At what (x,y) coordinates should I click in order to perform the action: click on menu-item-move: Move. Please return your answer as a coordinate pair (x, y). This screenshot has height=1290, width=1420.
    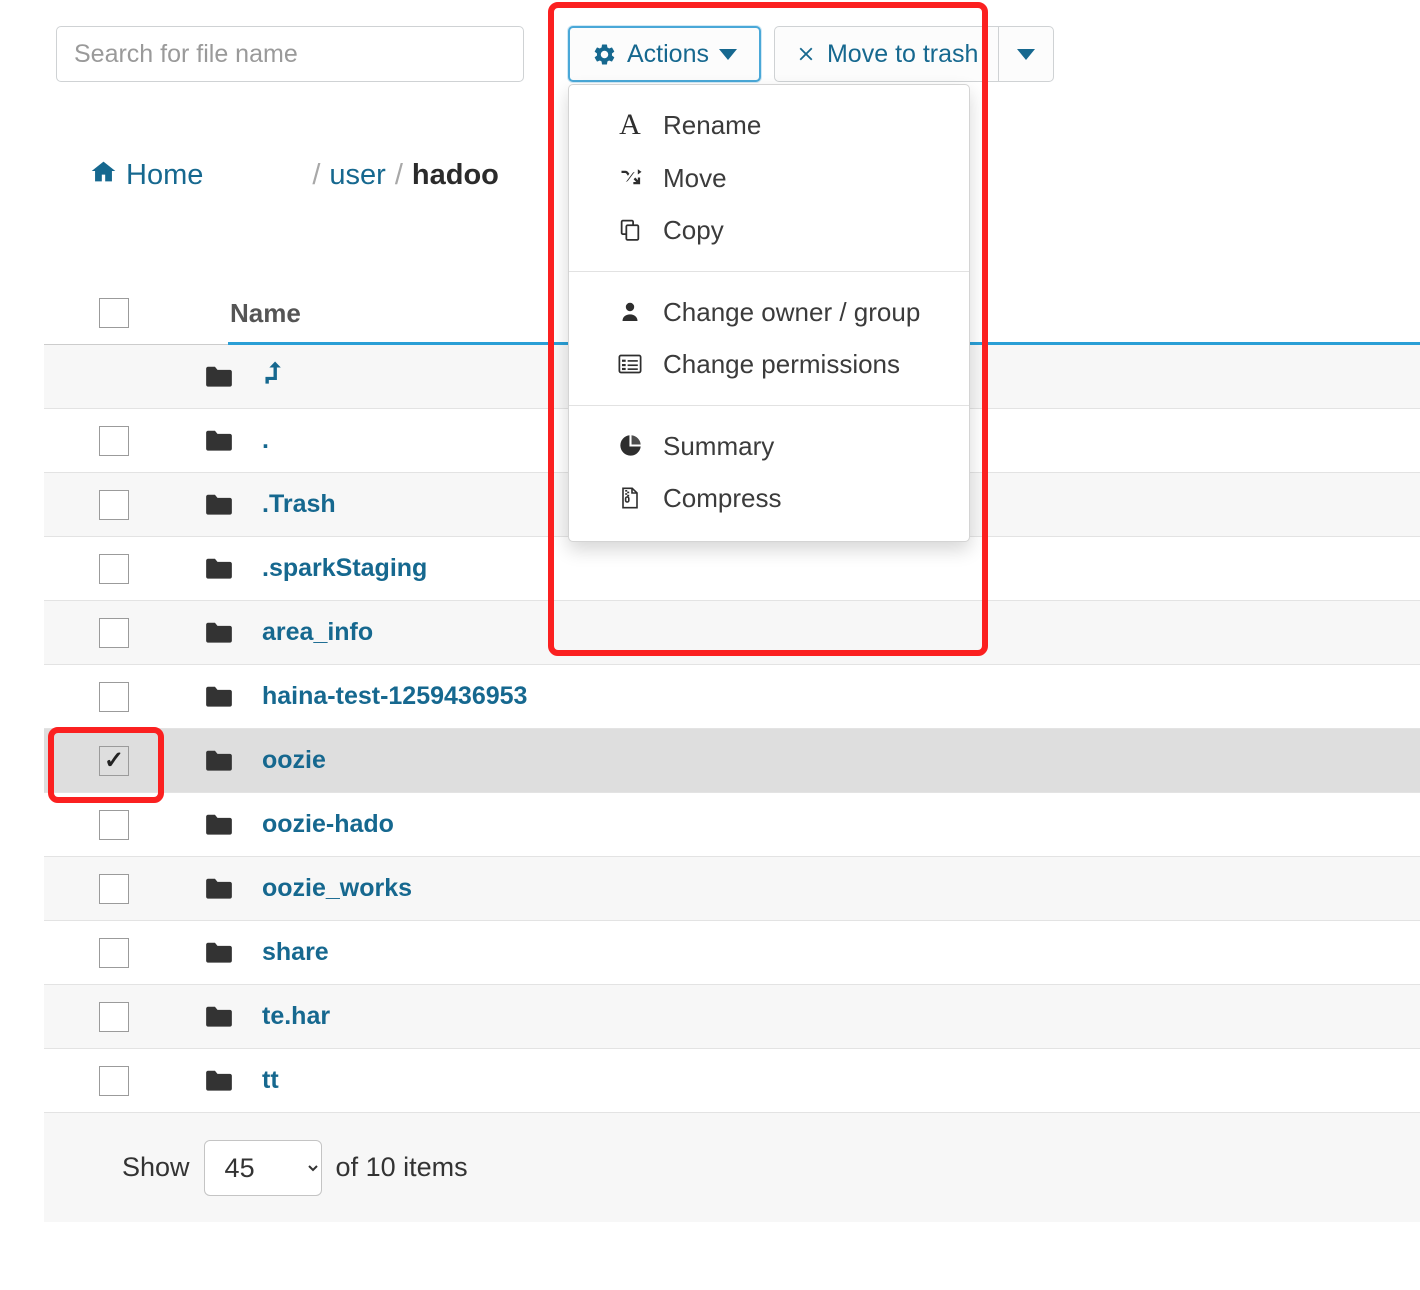
    Looking at the image, I should click on (769, 178).